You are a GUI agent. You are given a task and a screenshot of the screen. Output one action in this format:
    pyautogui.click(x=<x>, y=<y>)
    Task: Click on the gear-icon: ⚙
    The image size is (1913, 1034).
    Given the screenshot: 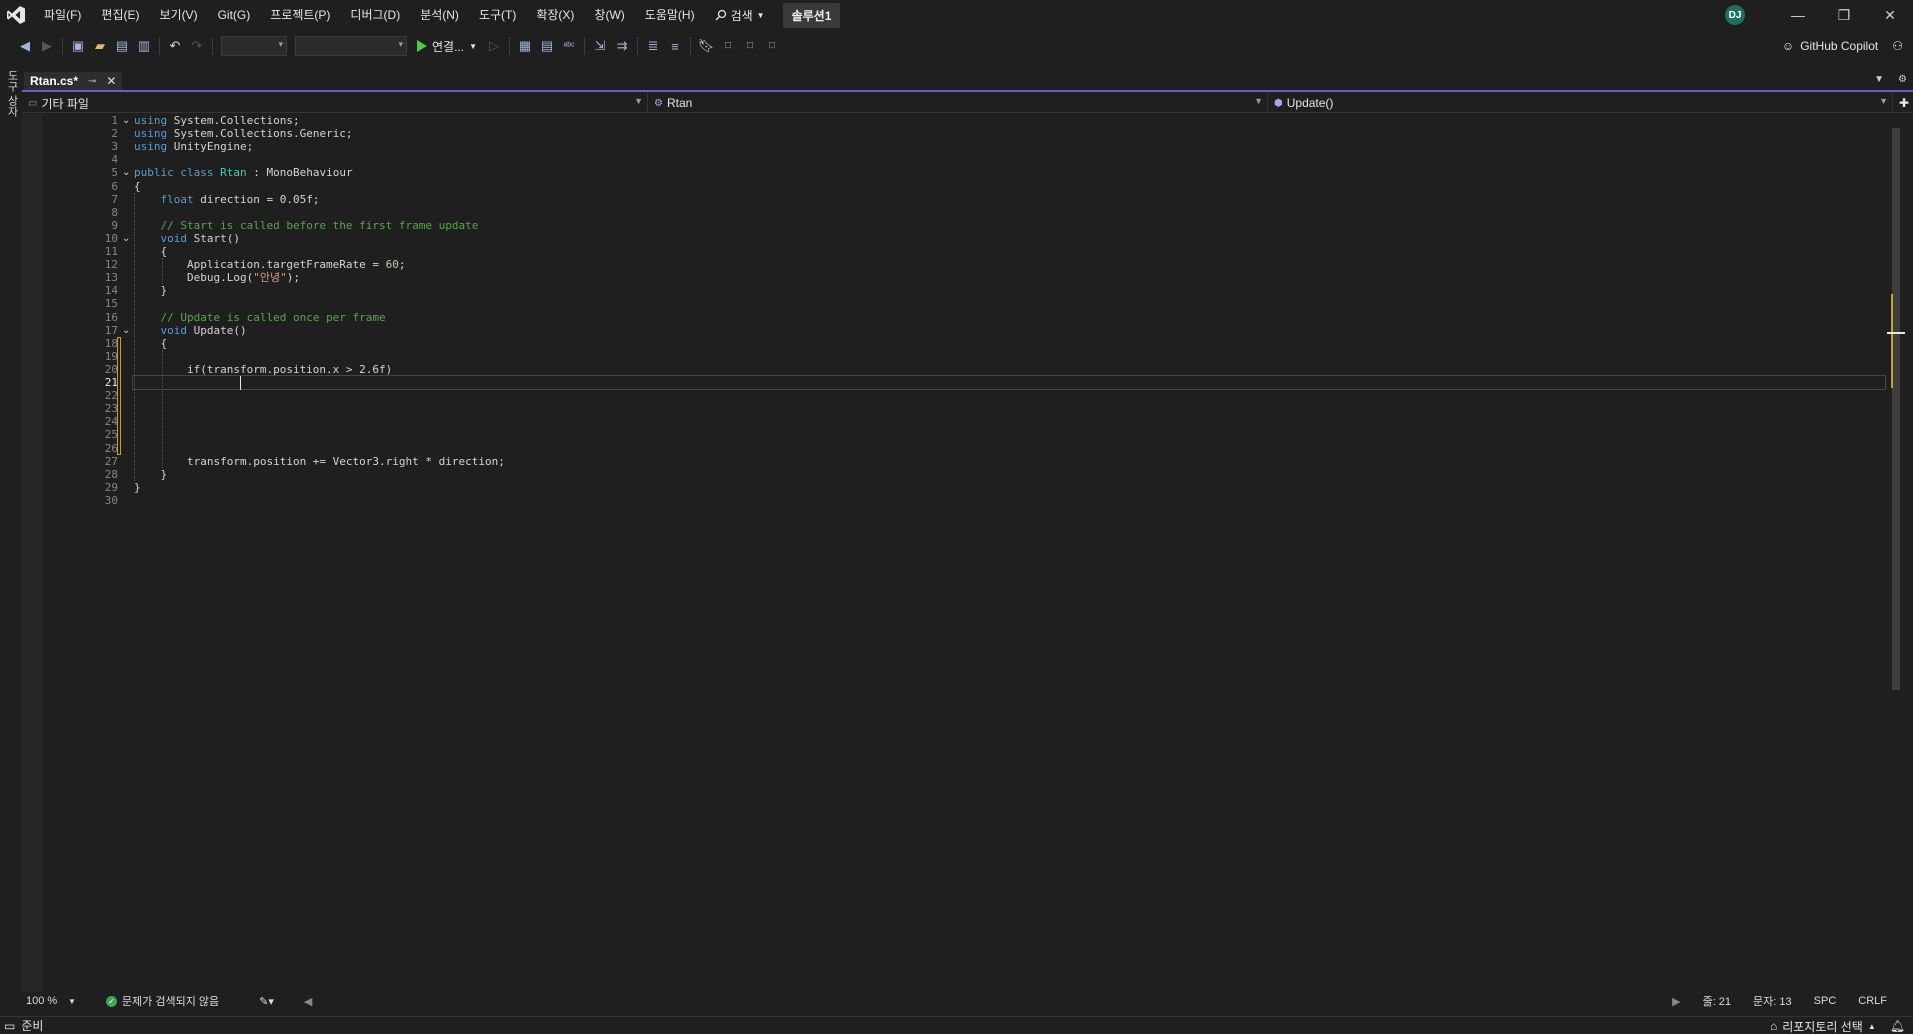 What is the action you would take?
    pyautogui.click(x=1902, y=79)
    